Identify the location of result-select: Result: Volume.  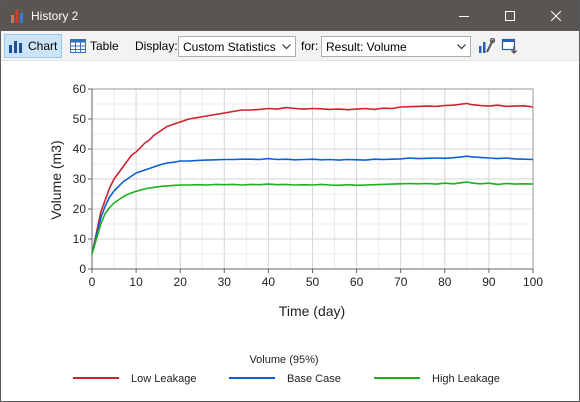
(396, 46).